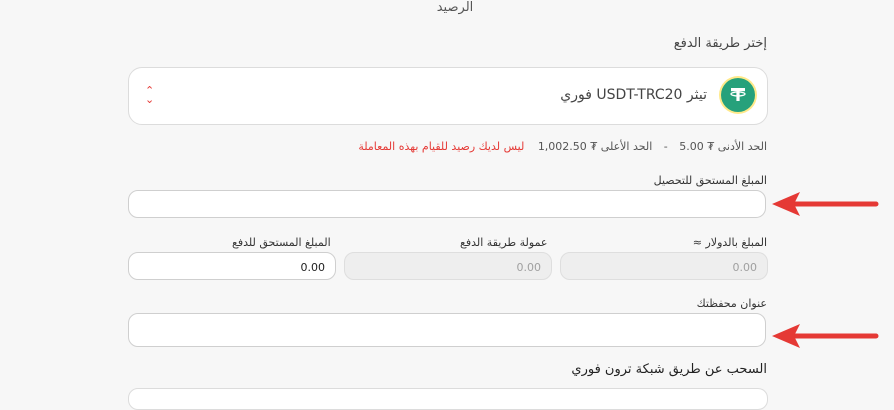 This screenshot has height=410, width=894. I want to click on amount-to-pay-input: 0.00, so click(232, 266).